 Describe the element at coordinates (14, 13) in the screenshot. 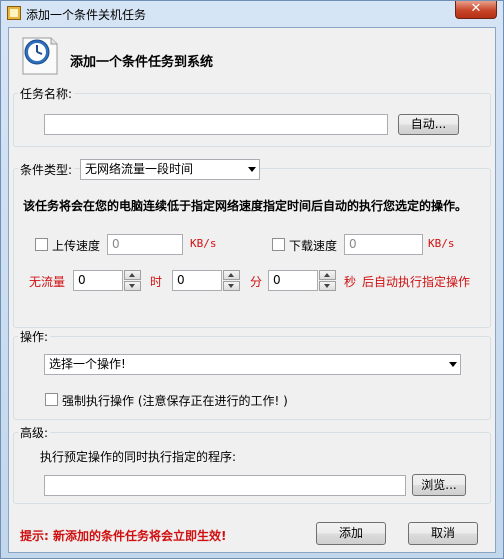

I see `app-icon` at that location.